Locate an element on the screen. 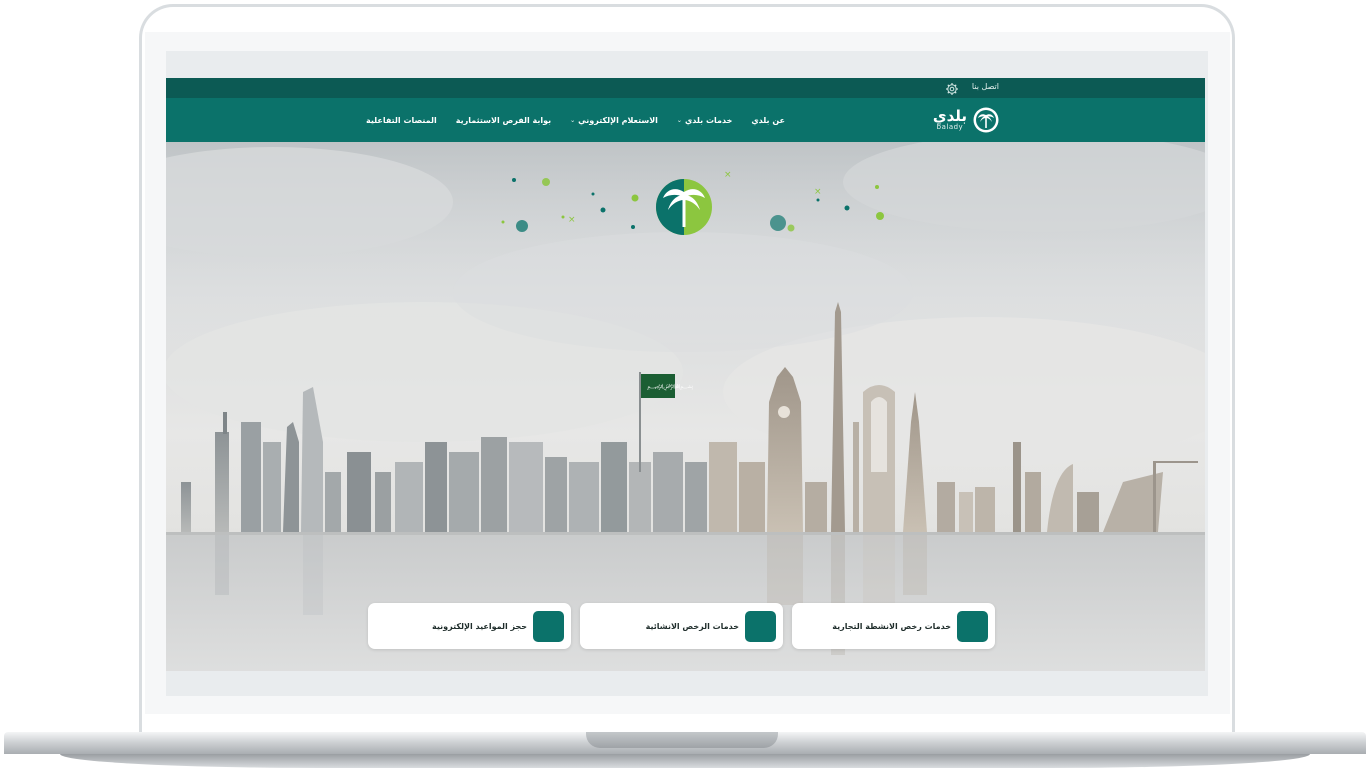 The image size is (1371, 771). service-card-appointment-booking: حجز المواعيد الإلكترونية is located at coordinates (469, 626).